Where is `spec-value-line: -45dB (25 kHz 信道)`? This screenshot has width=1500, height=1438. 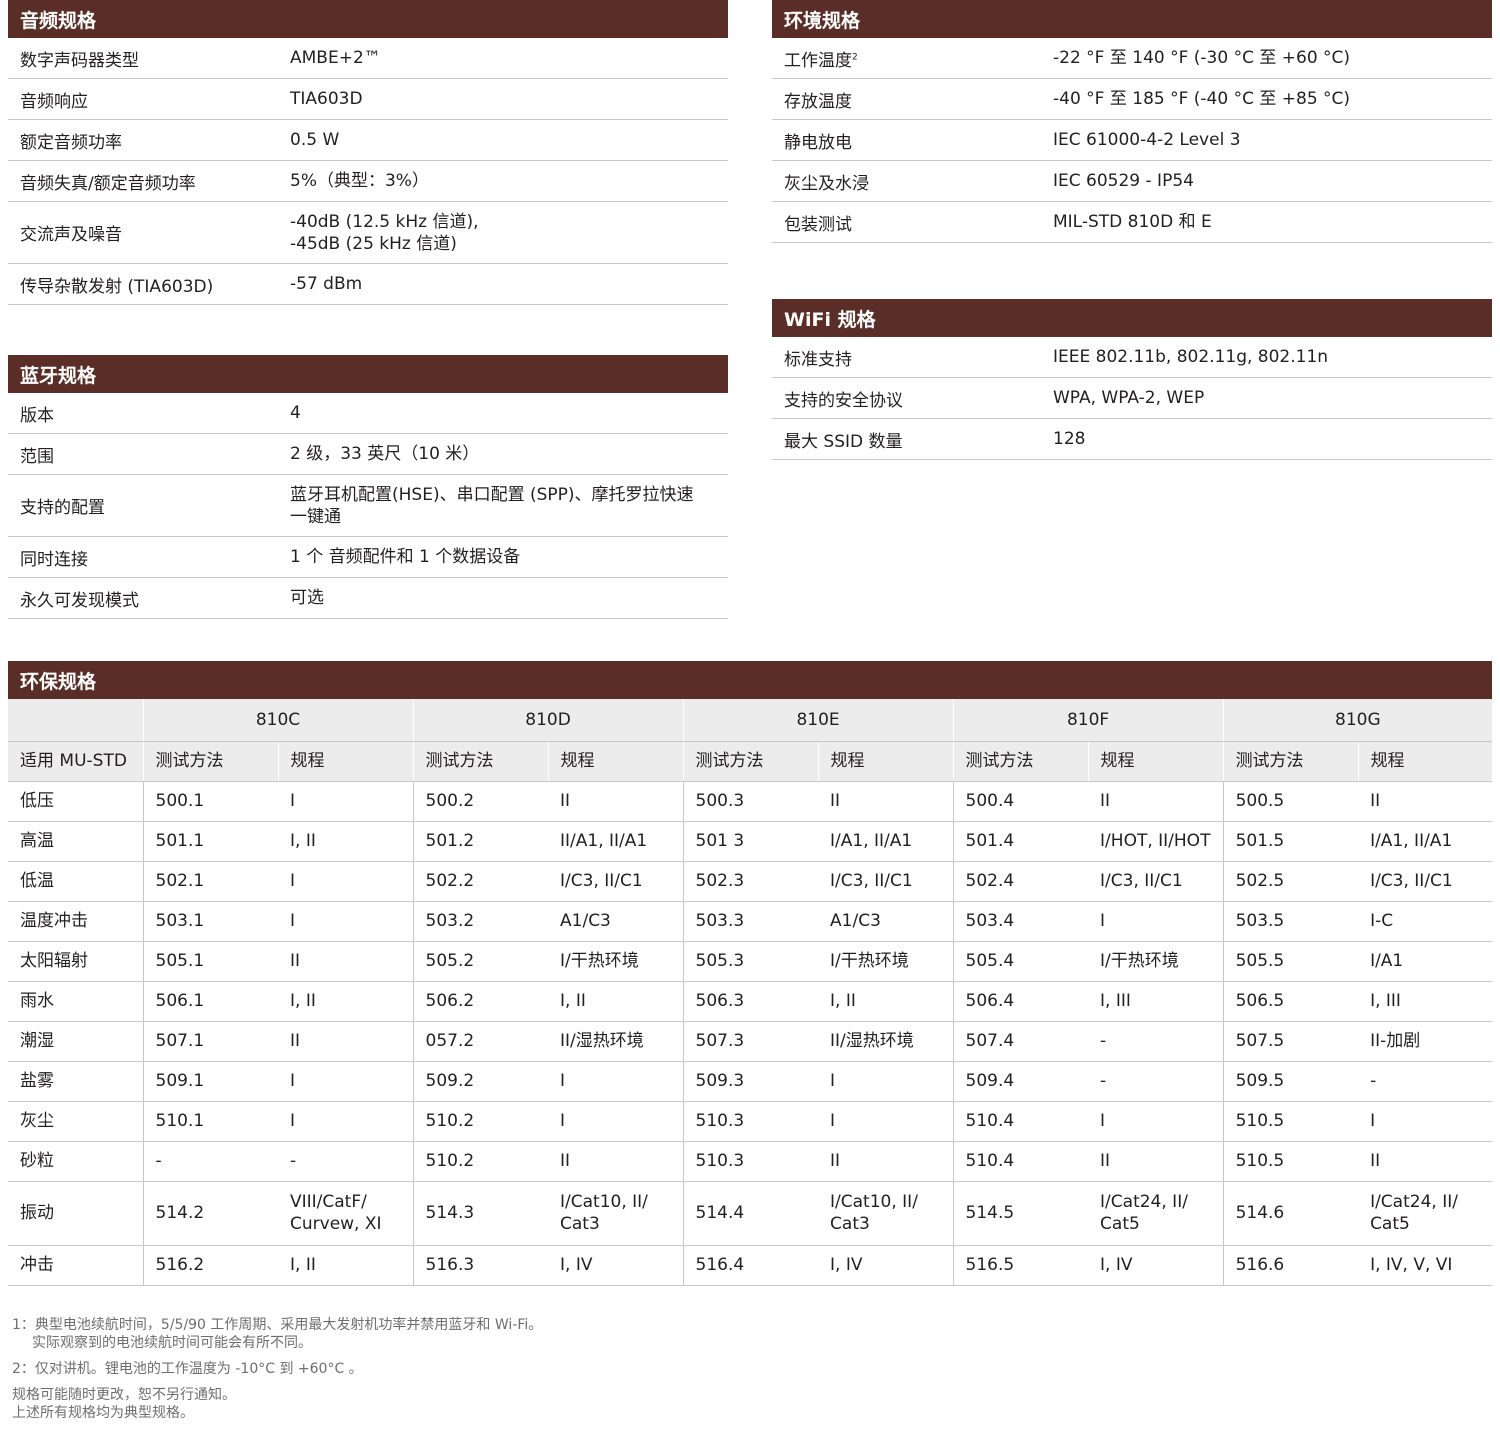 spec-value-line: -45dB (25 kHz 信道) is located at coordinates (373, 243).